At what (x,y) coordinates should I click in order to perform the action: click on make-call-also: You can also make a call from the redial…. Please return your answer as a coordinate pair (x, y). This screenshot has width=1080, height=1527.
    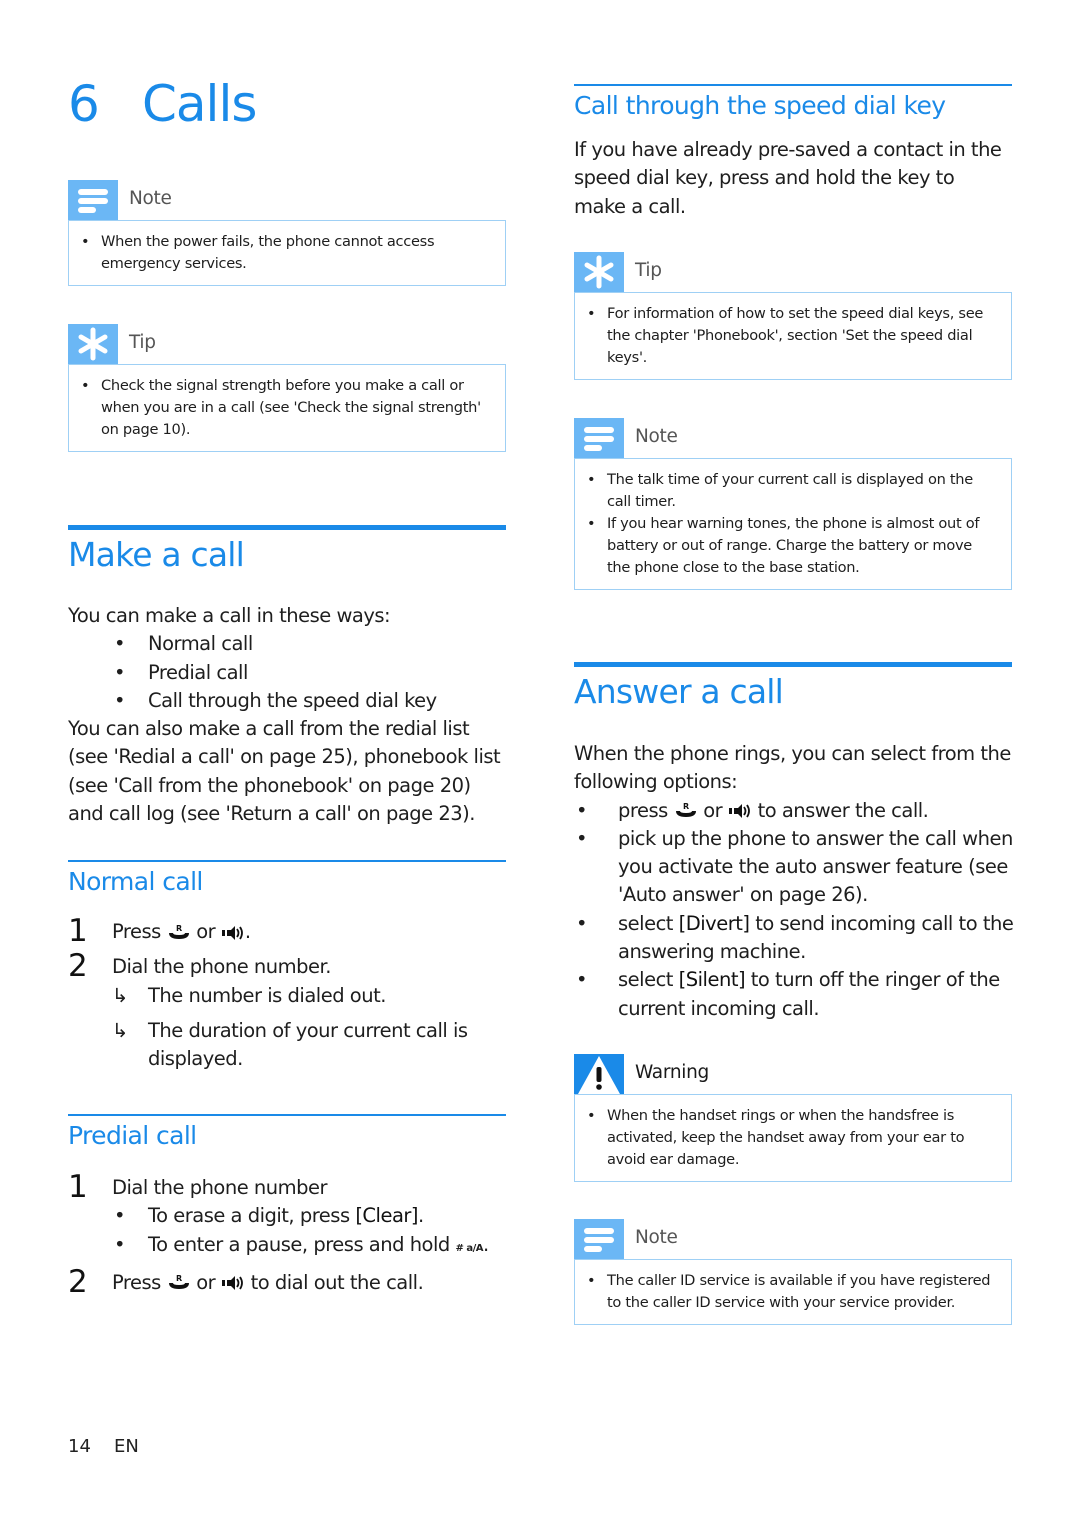
    Looking at the image, I should click on (284, 771).